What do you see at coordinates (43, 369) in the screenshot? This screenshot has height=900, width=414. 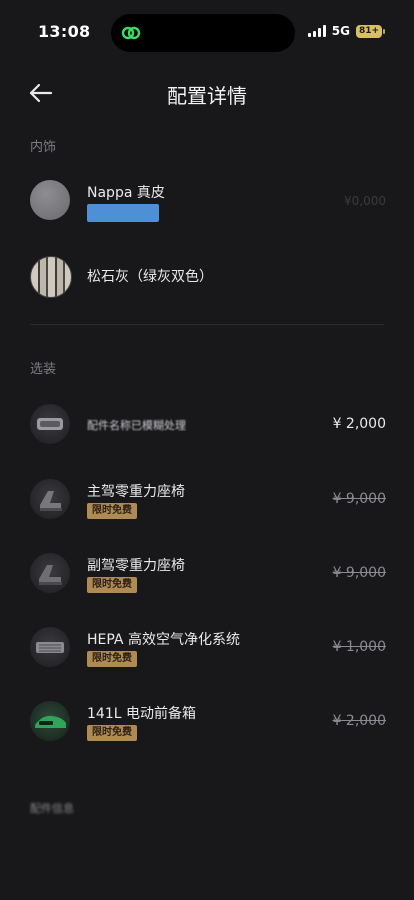 I see `section-label-options: 选装` at bounding box center [43, 369].